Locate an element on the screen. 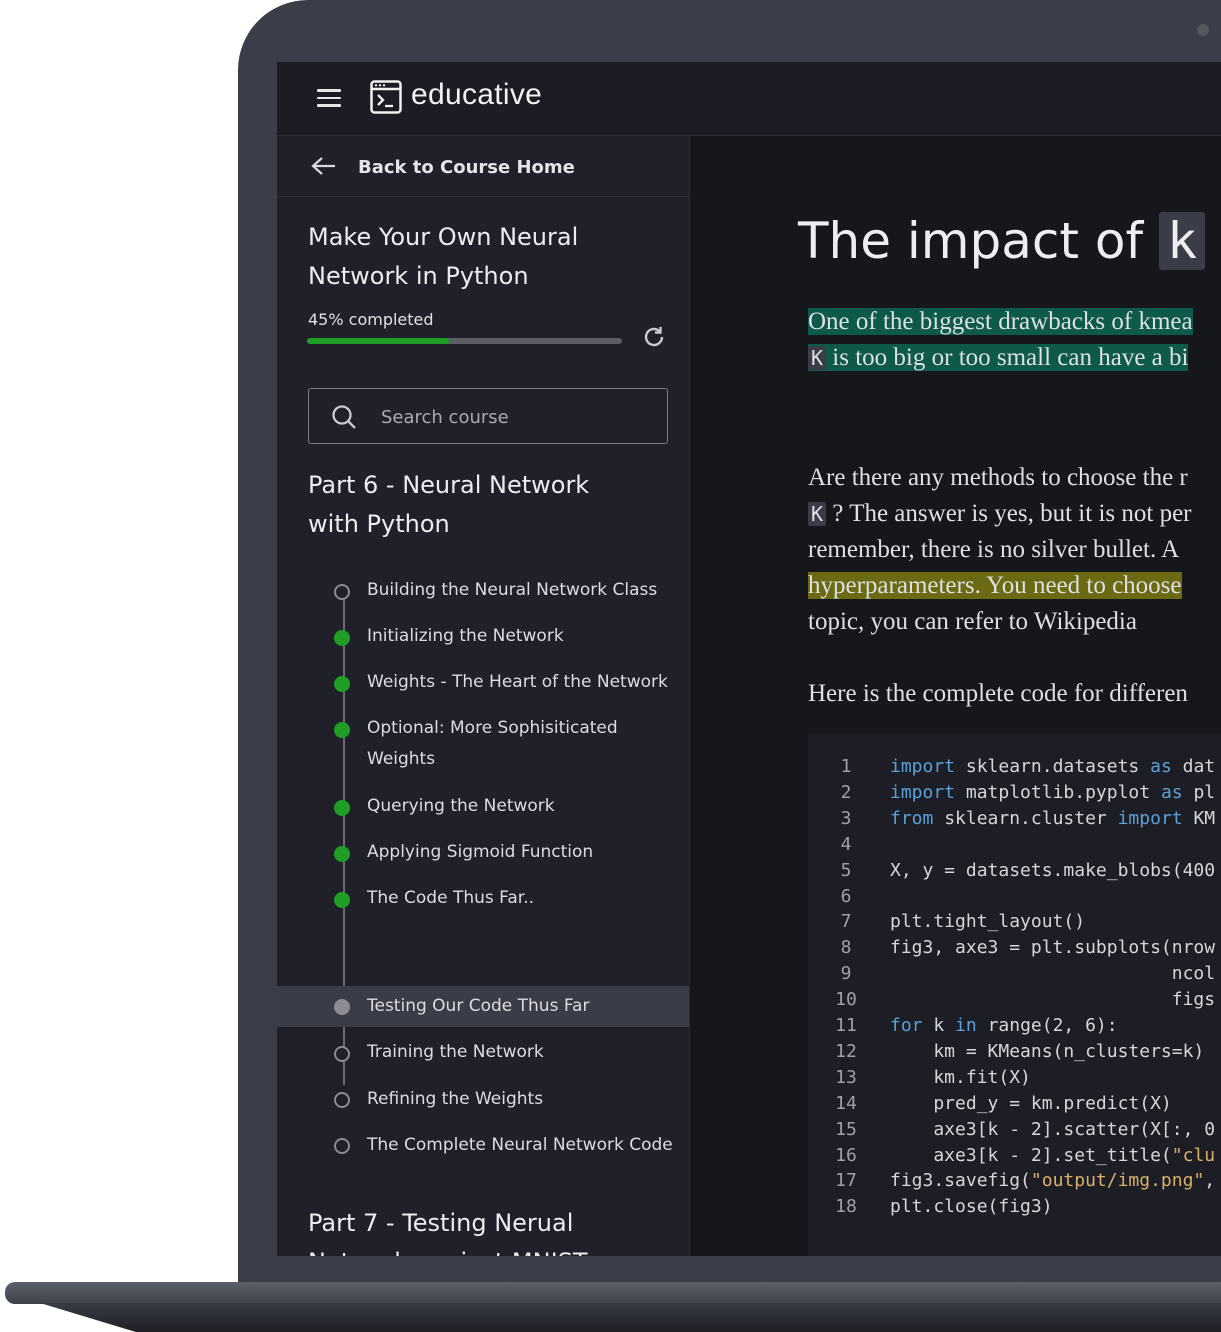 This screenshot has width=1221, height=1332. paragraph-line: Are there any methods to choose the r is located at coordinates (998, 477).